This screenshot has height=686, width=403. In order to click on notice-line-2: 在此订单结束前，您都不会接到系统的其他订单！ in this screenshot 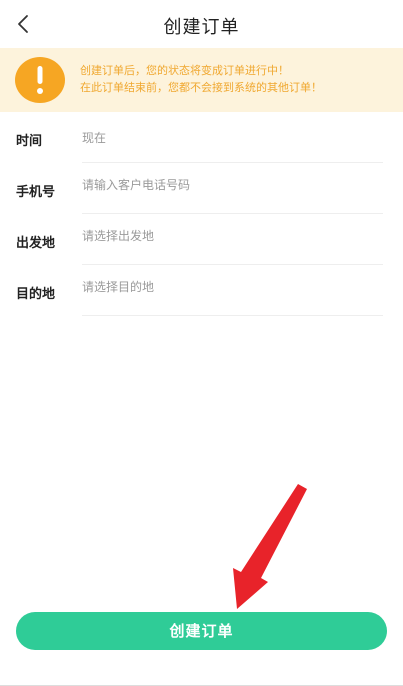, I will do `click(201, 87)`.